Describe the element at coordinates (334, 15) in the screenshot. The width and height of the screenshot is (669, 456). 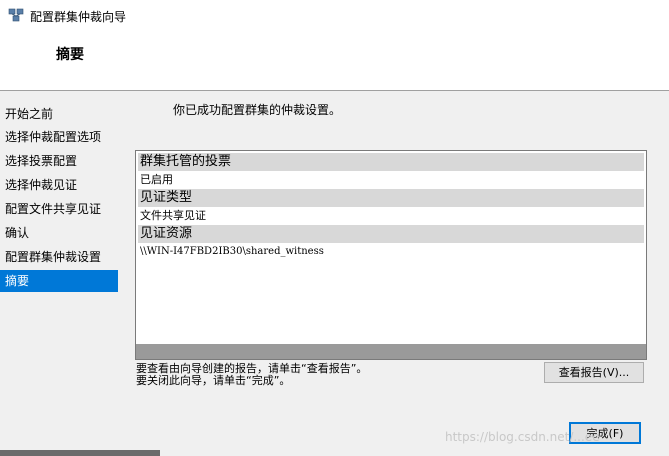
I see `title-bar: 配置群集仲裁向导` at that location.